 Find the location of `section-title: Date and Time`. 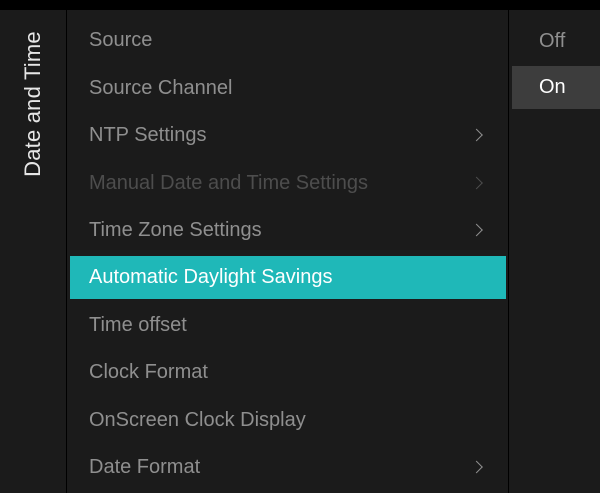

section-title: Date and Time is located at coordinates (32, 104).